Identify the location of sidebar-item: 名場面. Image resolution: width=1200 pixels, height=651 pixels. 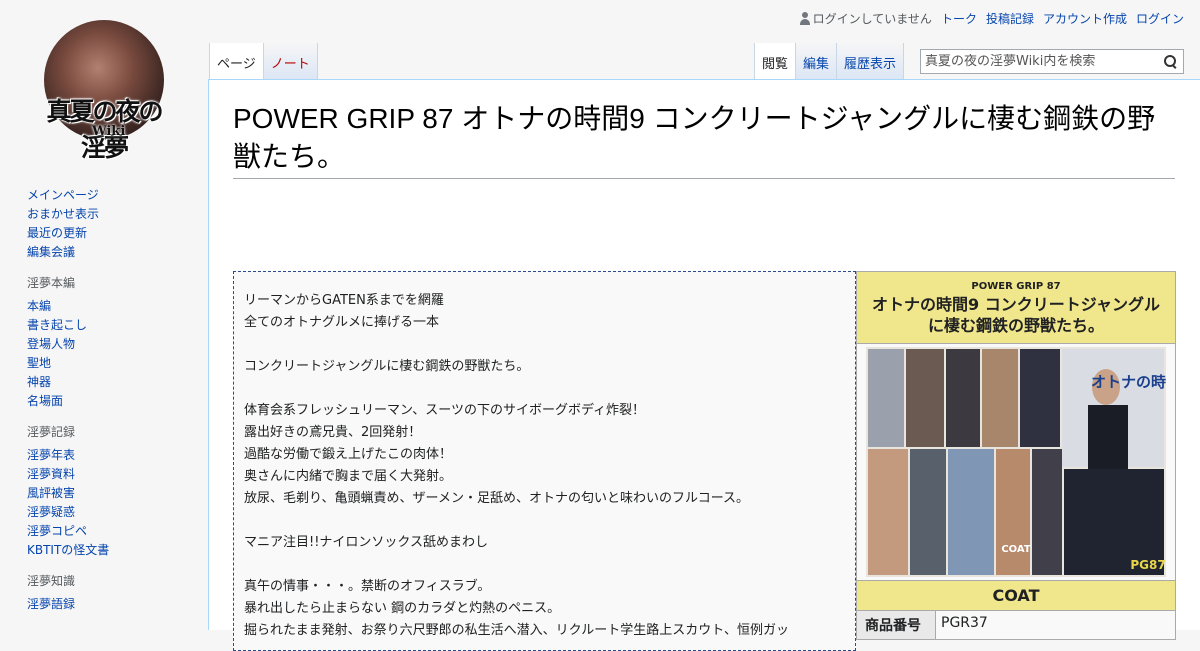
(45, 401).